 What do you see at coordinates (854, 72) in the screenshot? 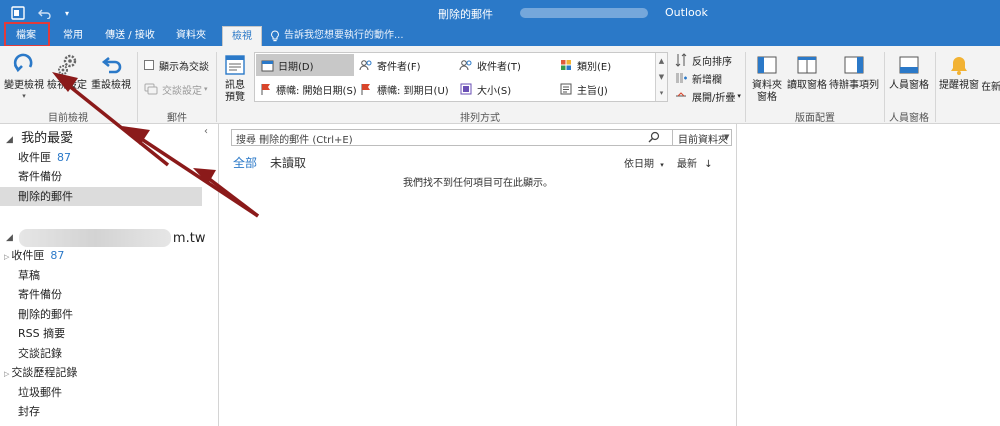
I see `todo-bar-button: 待辦事項列` at bounding box center [854, 72].